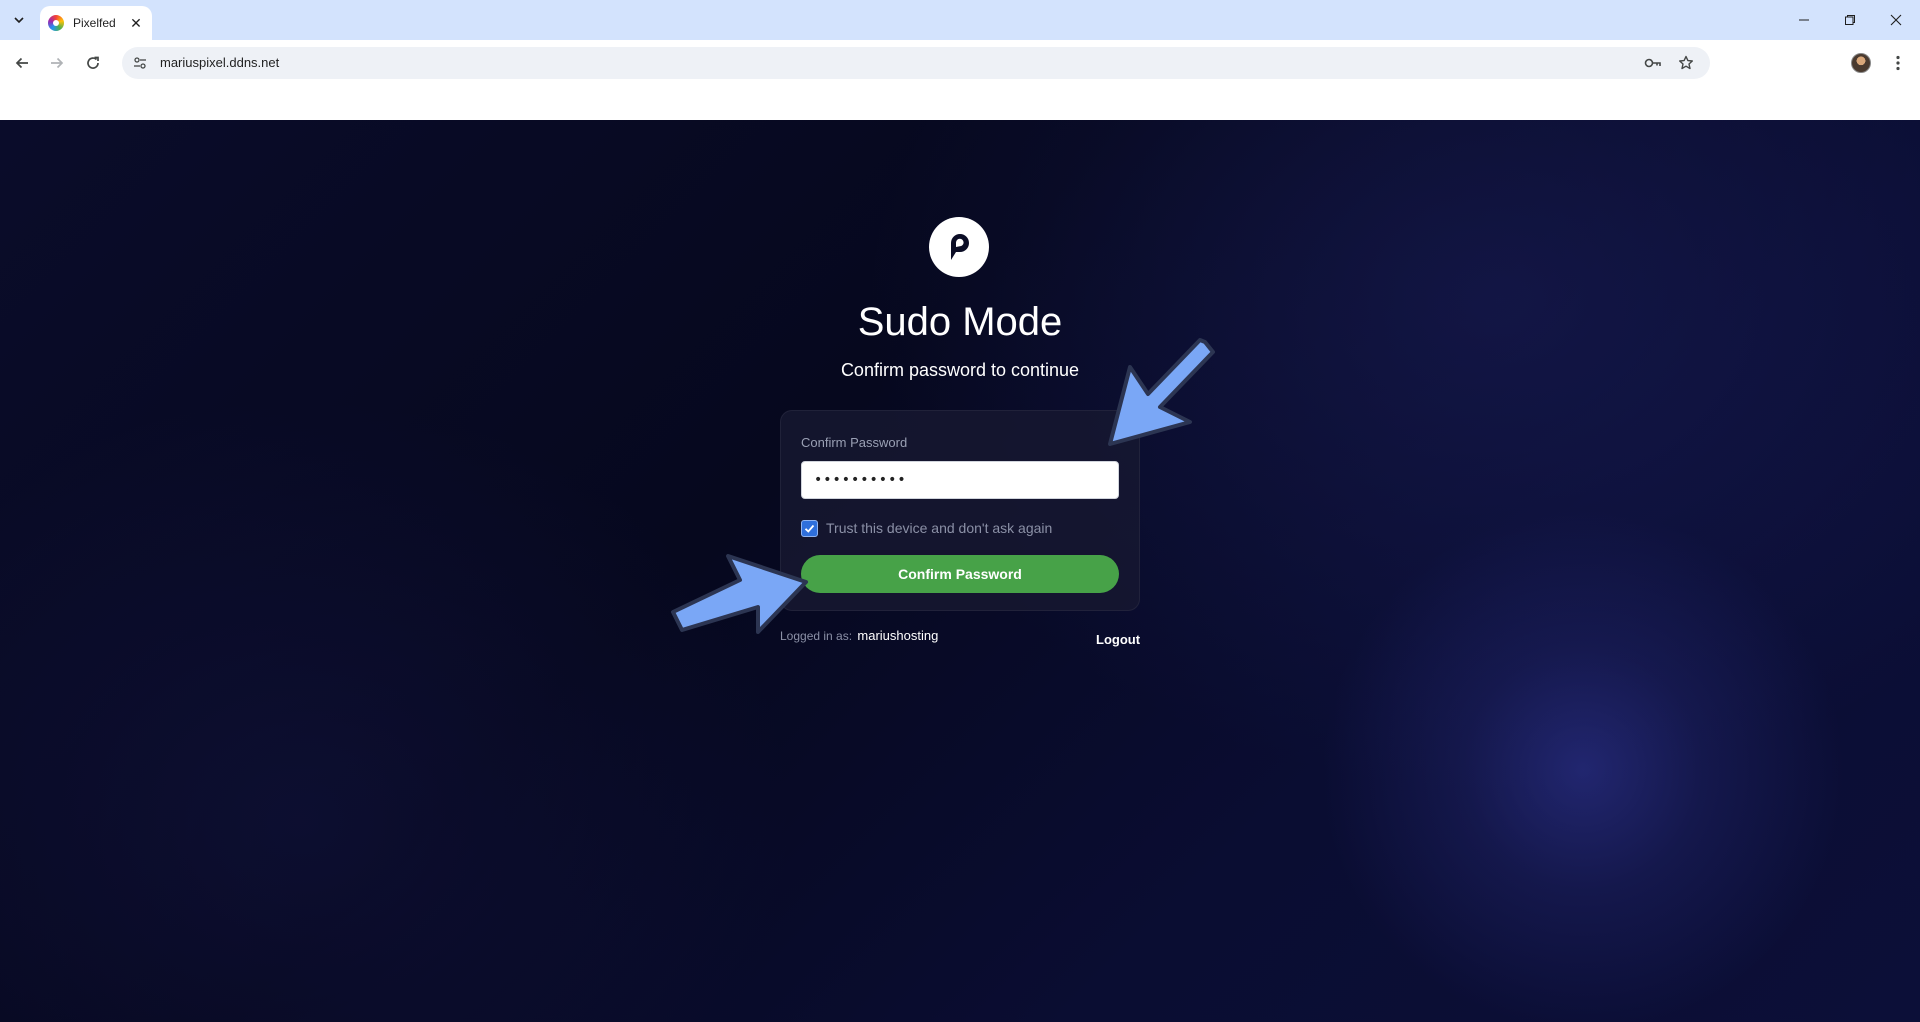 The height and width of the screenshot is (1022, 1920). Describe the element at coordinates (916, 63) in the screenshot. I see `address-bar: mariuspixel.ddns.net` at that location.